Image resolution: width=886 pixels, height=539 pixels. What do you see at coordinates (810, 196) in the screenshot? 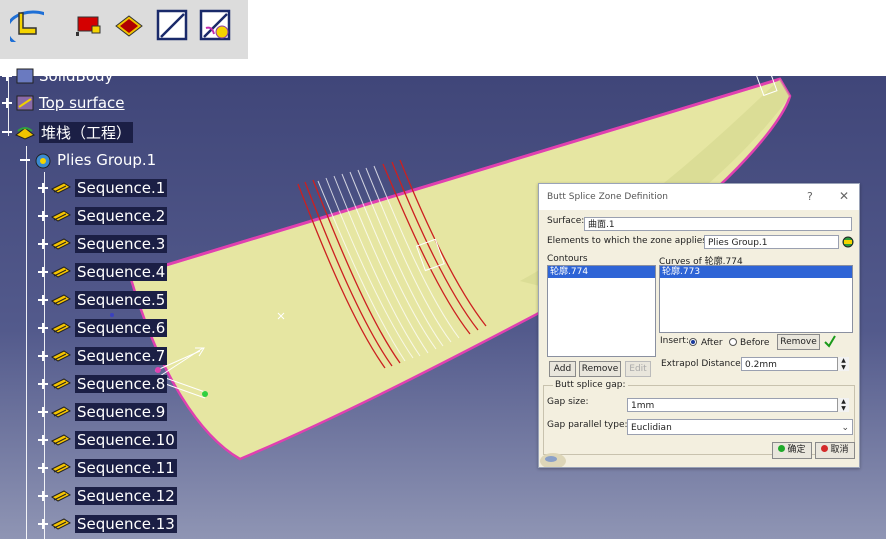
I see `help-button: ?` at bounding box center [810, 196].